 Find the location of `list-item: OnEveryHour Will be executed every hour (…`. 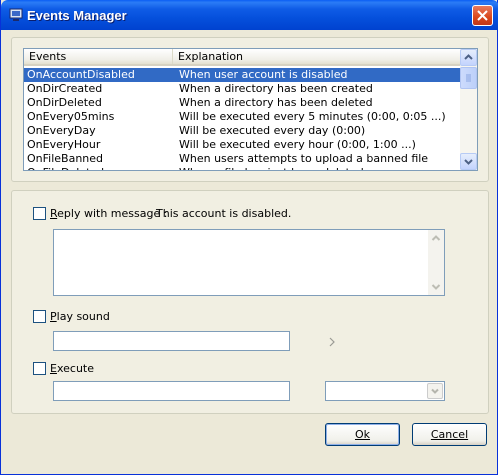

list-item: OnEveryHour Will be executed every hour (… is located at coordinates (243, 145).